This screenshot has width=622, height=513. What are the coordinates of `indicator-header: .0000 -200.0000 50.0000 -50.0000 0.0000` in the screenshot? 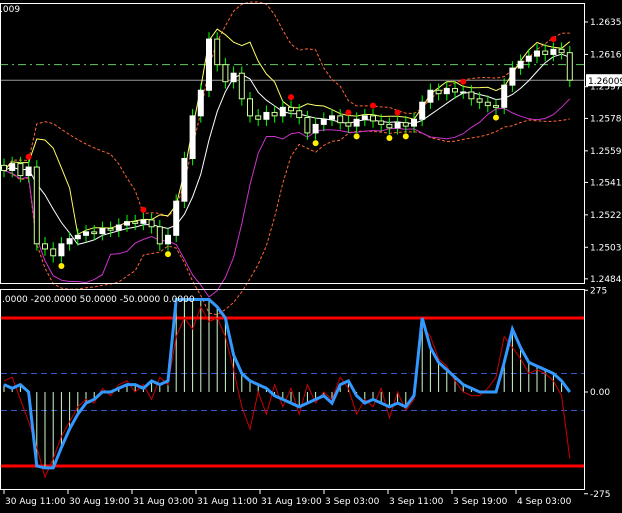 It's located at (98, 300).